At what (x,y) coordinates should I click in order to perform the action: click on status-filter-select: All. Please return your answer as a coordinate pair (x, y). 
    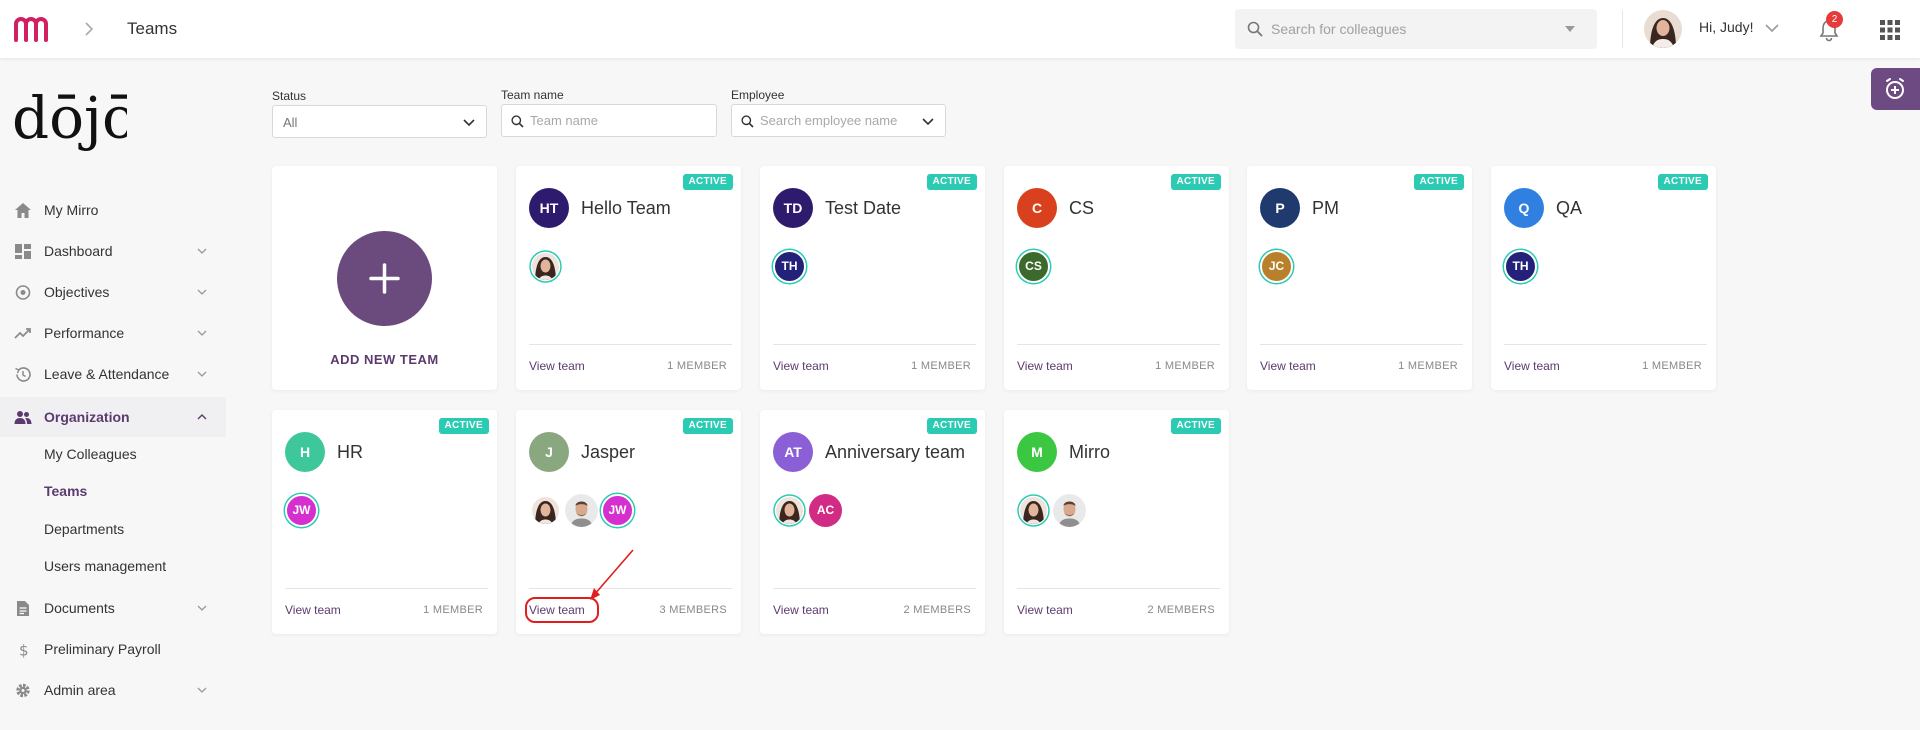
    Looking at the image, I should click on (379, 121).